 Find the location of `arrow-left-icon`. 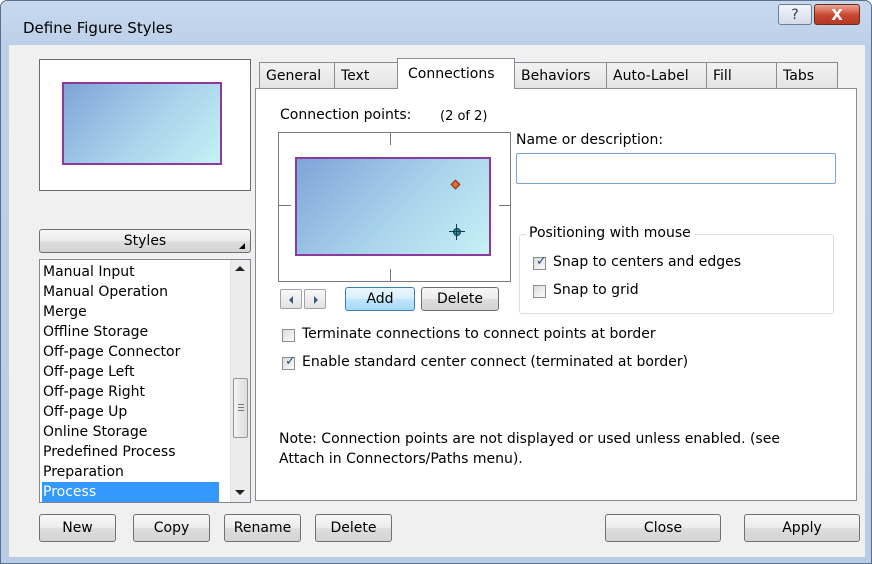

arrow-left-icon is located at coordinates (291, 300).